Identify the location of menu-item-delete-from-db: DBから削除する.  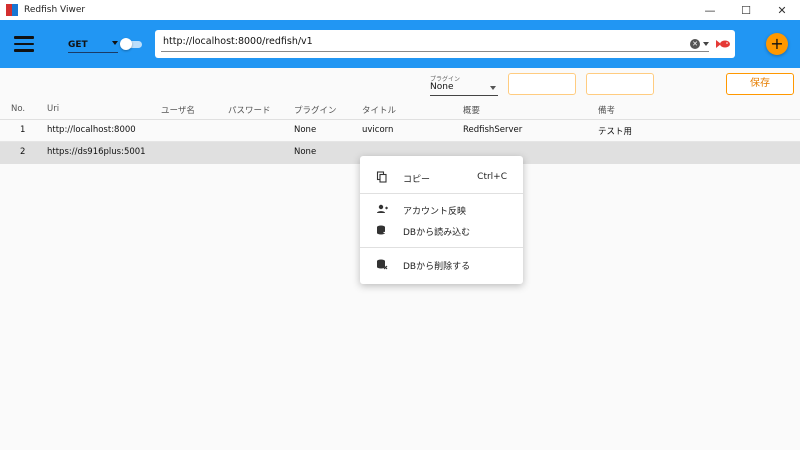
(441, 264).